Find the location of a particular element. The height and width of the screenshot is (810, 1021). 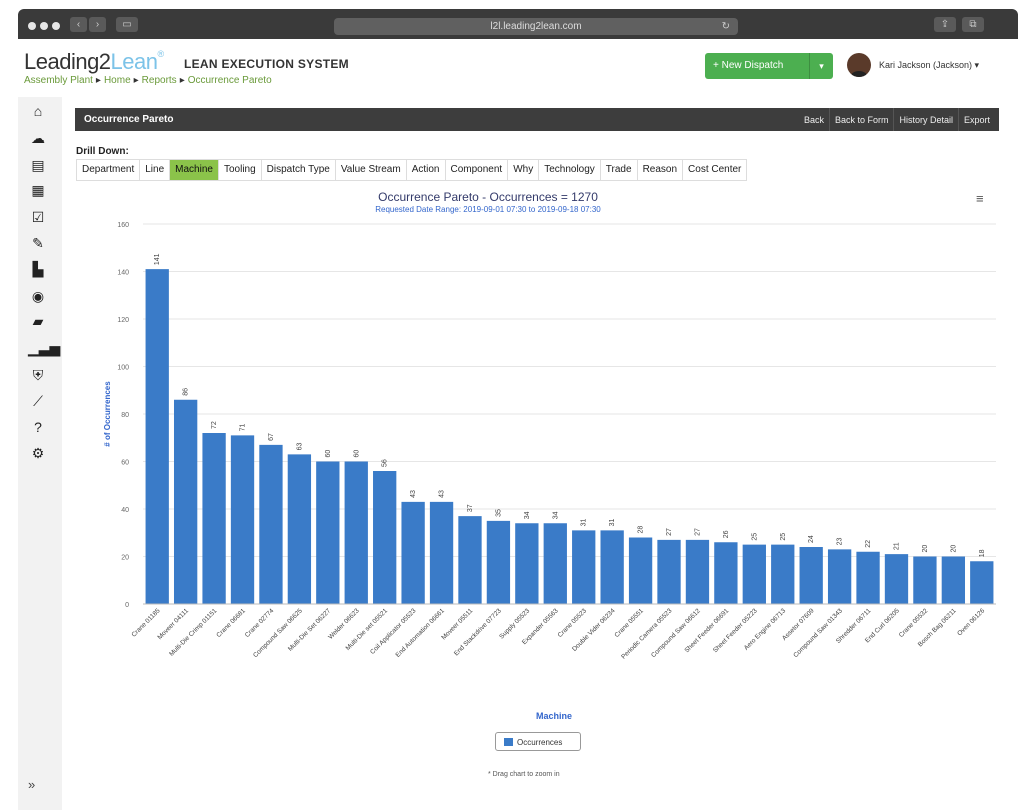

data-label: 72 is located at coordinates (214, 425).